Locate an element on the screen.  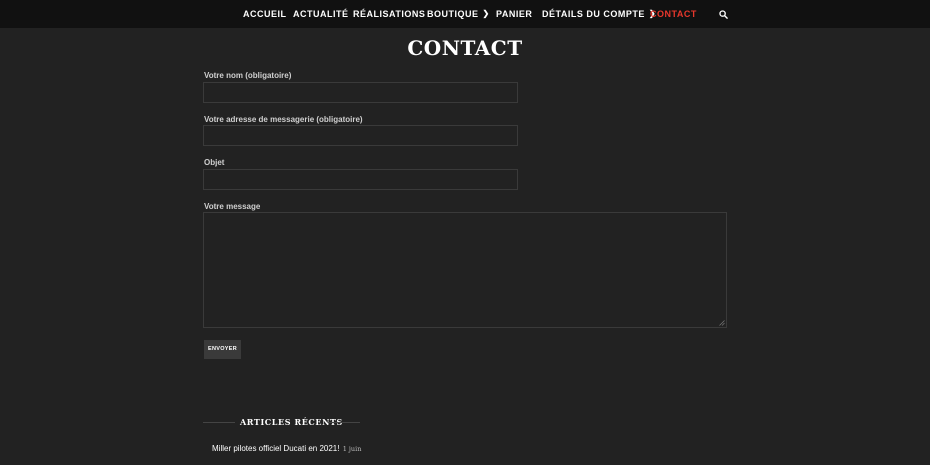
nav-item-compte-label: DÉTAILS DU COMPTE is located at coordinates (593, 14).